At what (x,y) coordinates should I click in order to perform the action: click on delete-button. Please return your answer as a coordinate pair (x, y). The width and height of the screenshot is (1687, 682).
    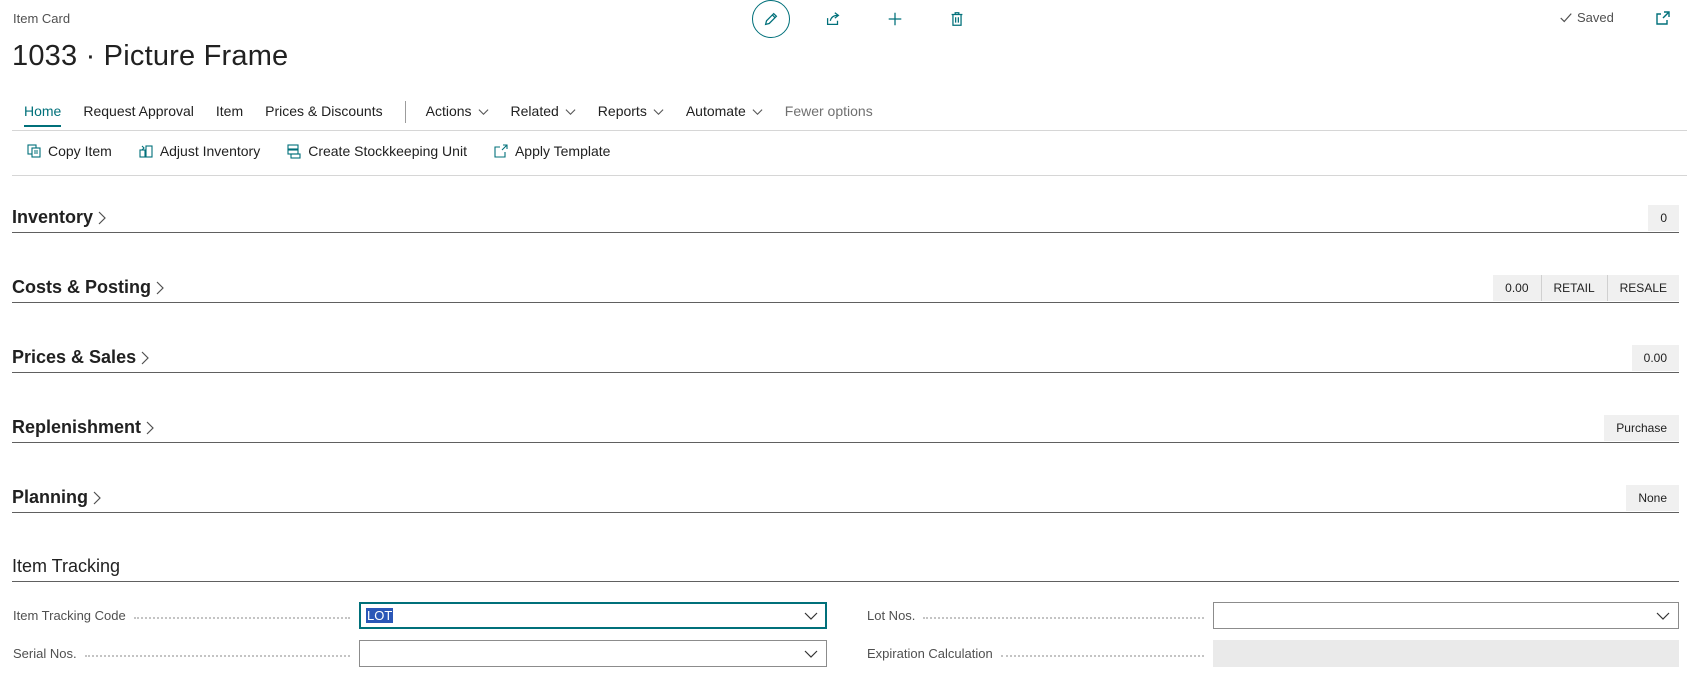
    Looking at the image, I should click on (957, 19).